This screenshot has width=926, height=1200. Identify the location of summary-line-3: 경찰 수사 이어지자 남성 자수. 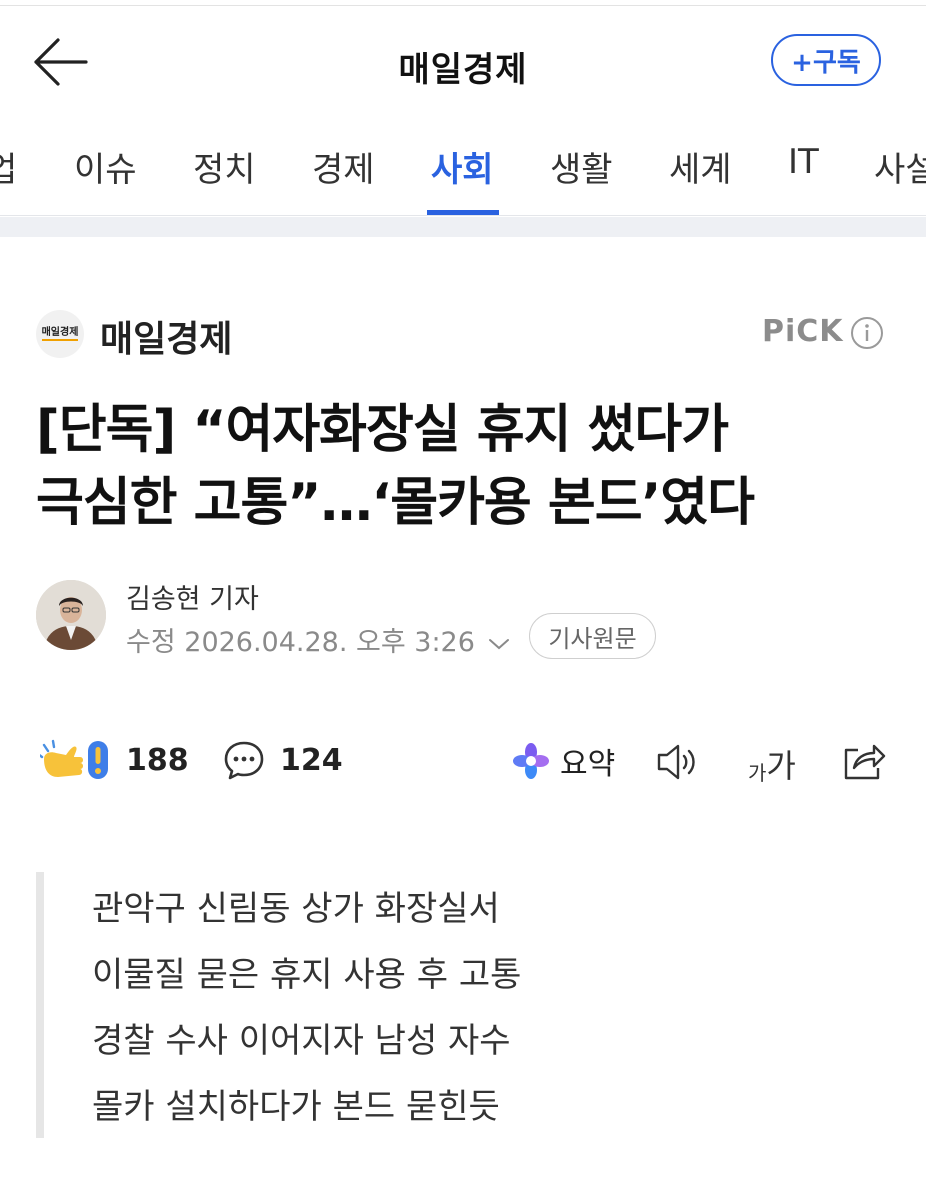
(301, 1041).